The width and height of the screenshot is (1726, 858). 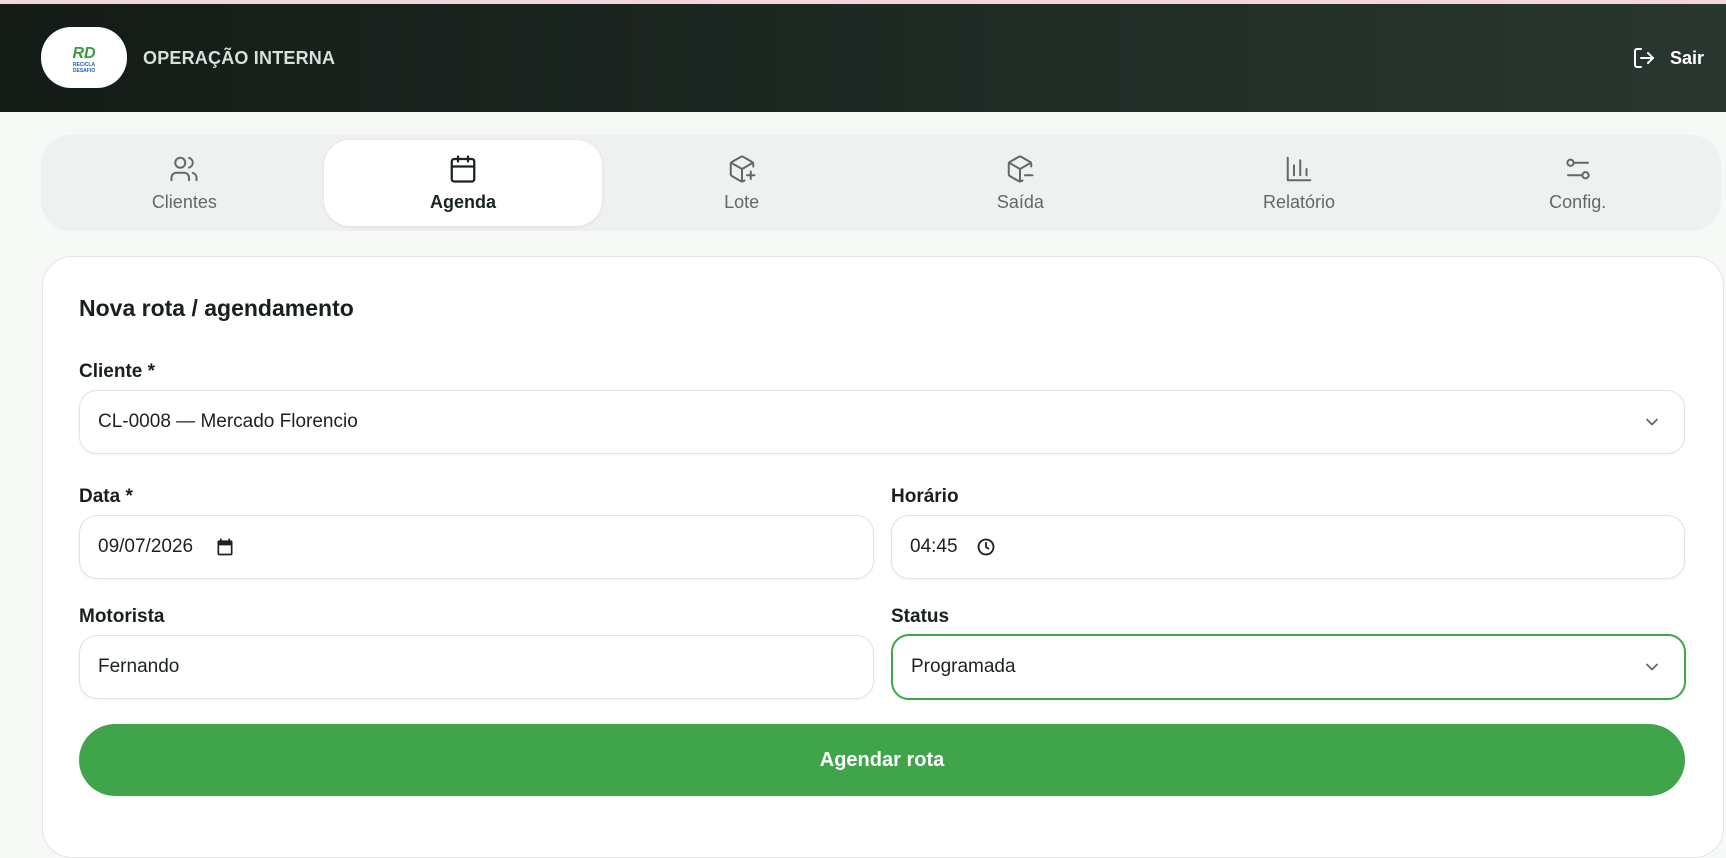 I want to click on agendar-rota-button: Agendar rota, so click(x=882, y=760).